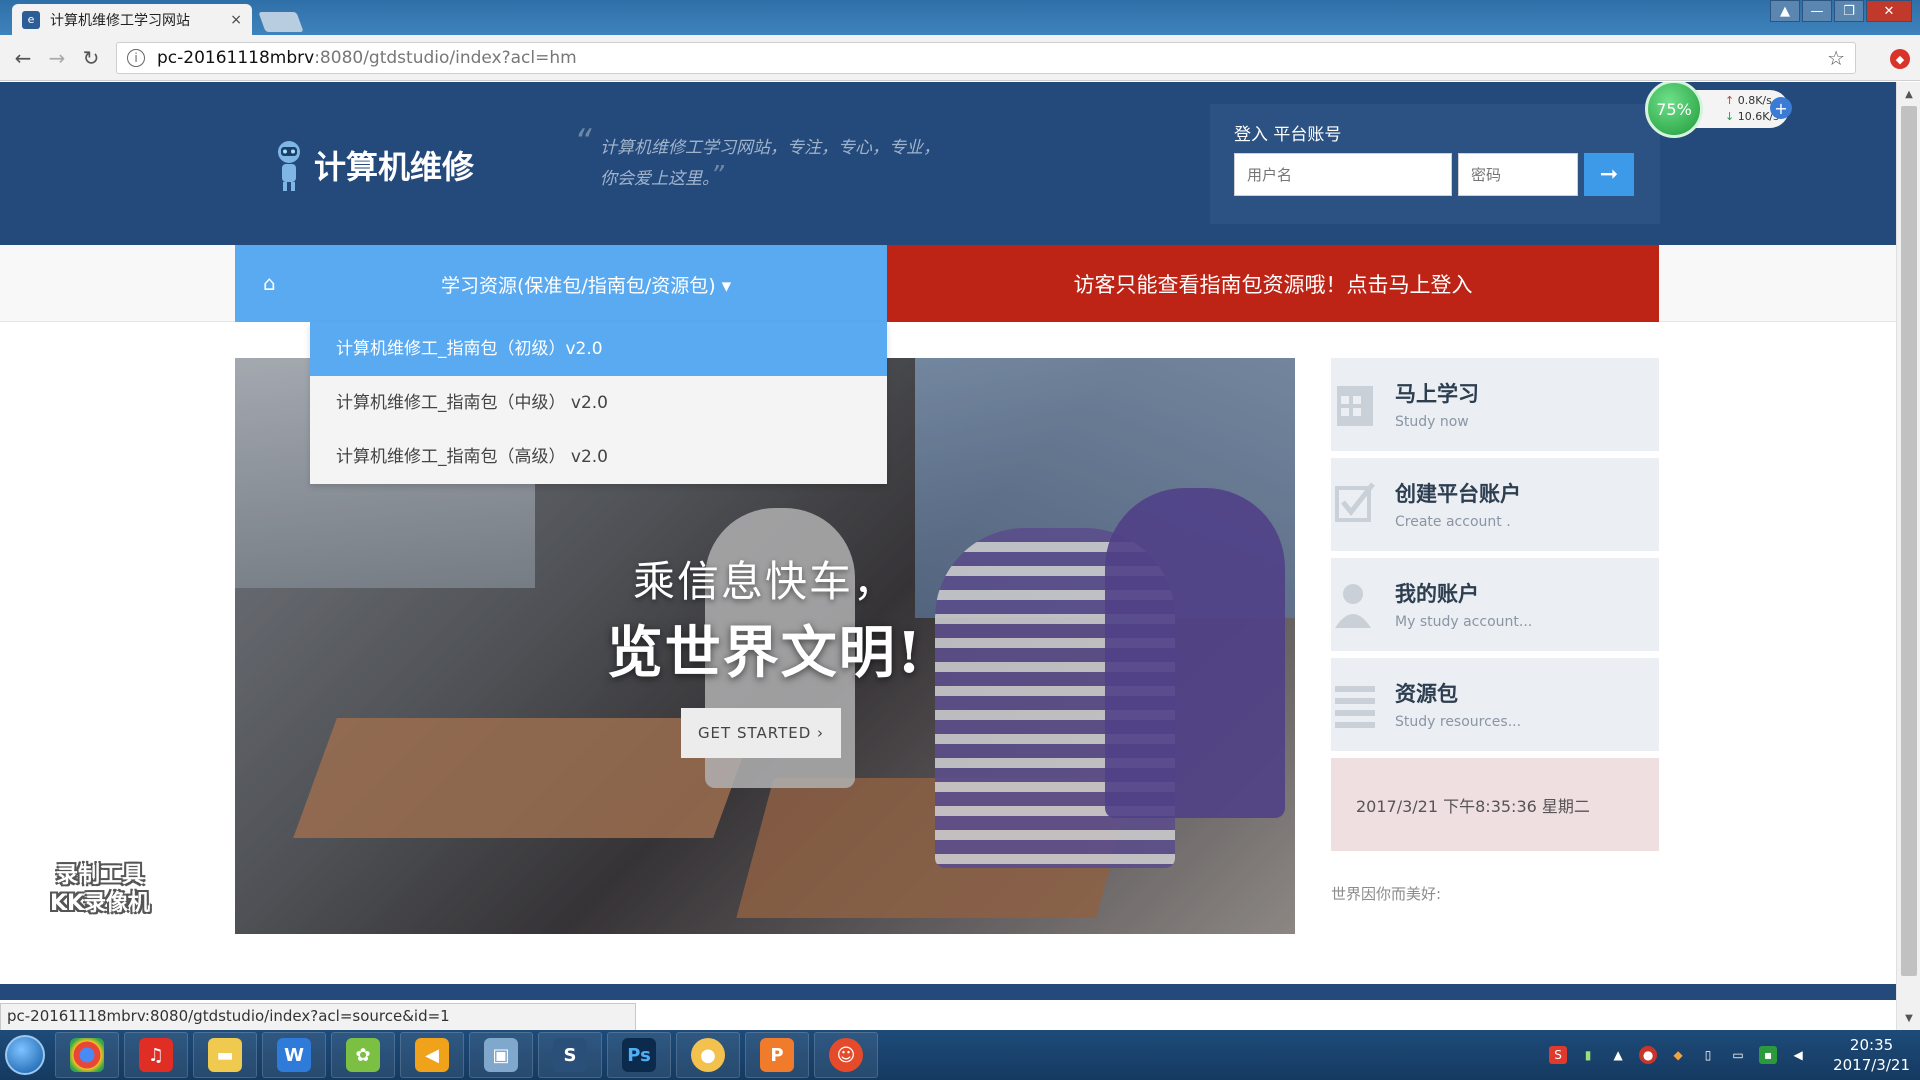  Describe the element at coordinates (1836, 58) in the screenshot. I see `bookmark-star-icon: ☆` at that location.